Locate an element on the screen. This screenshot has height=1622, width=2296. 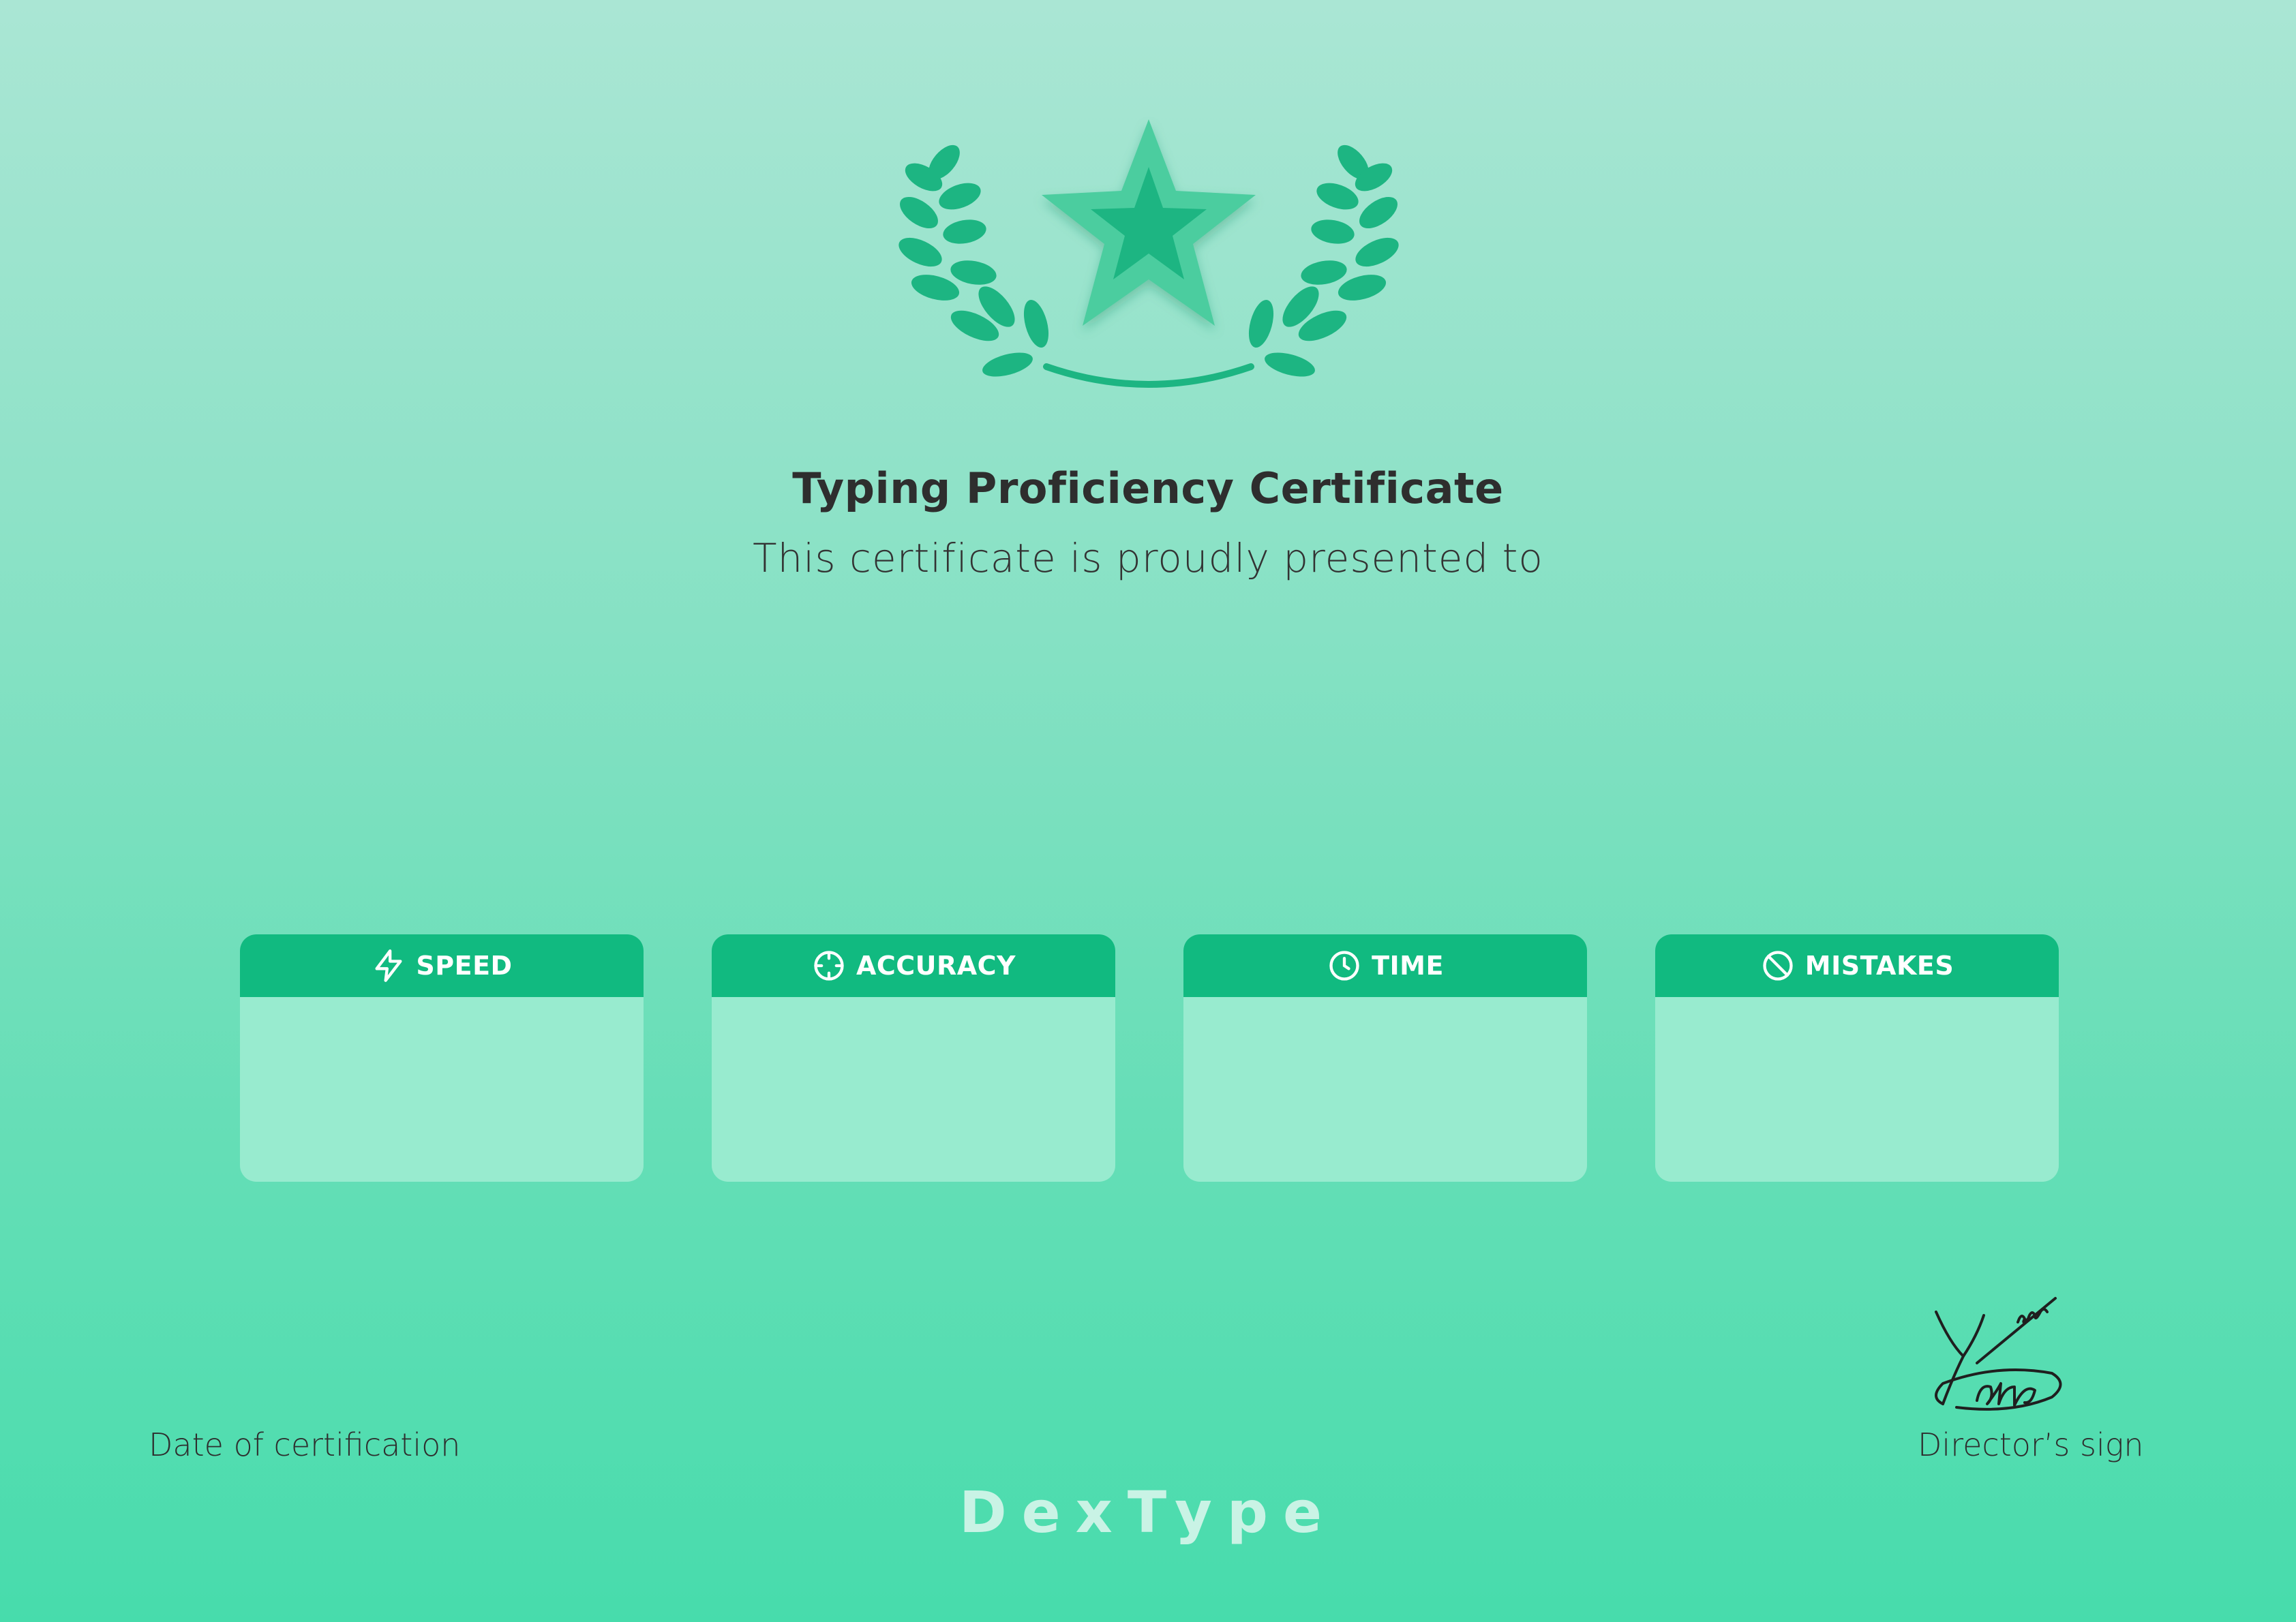
accuracy-value-area is located at coordinates (914, 1089).